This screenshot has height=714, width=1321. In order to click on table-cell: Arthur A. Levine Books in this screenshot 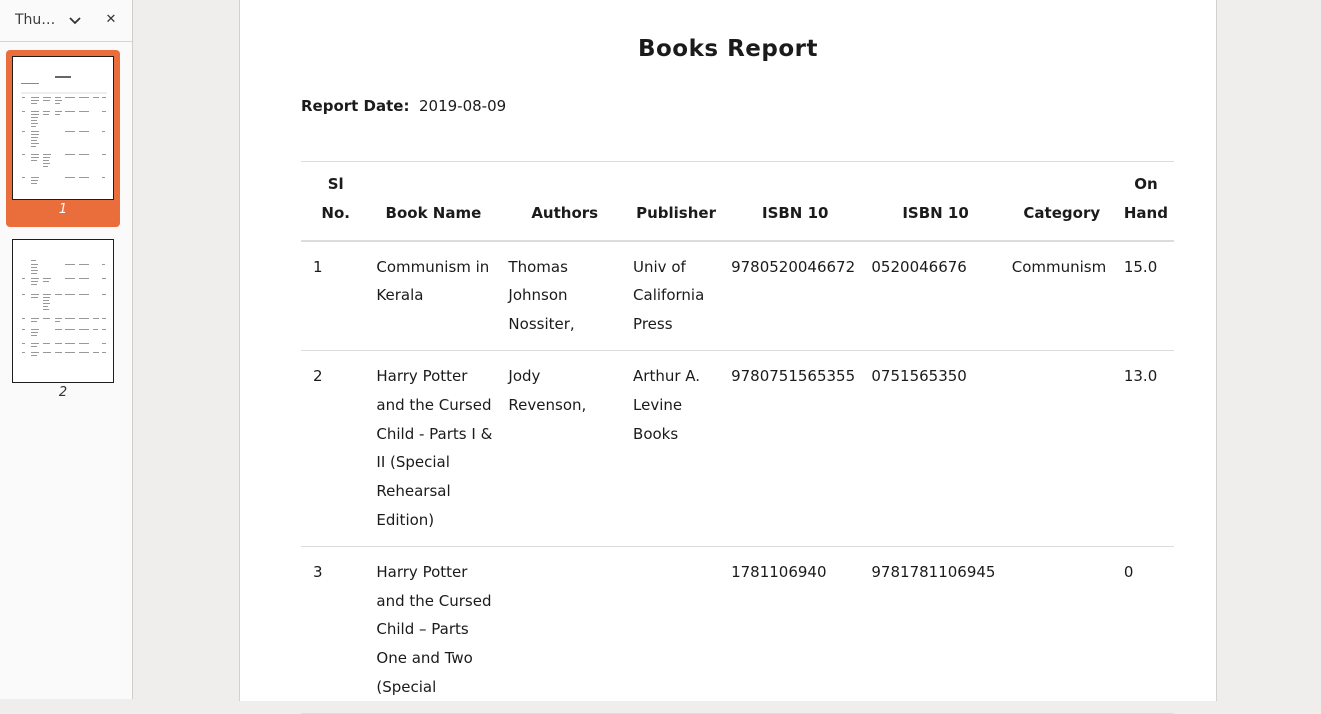, I will do `click(676, 448)`.